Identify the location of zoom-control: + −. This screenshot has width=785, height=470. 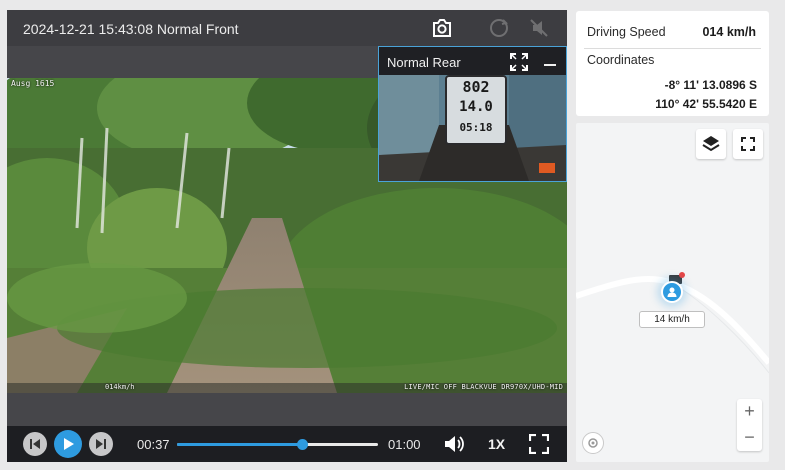
(749, 425).